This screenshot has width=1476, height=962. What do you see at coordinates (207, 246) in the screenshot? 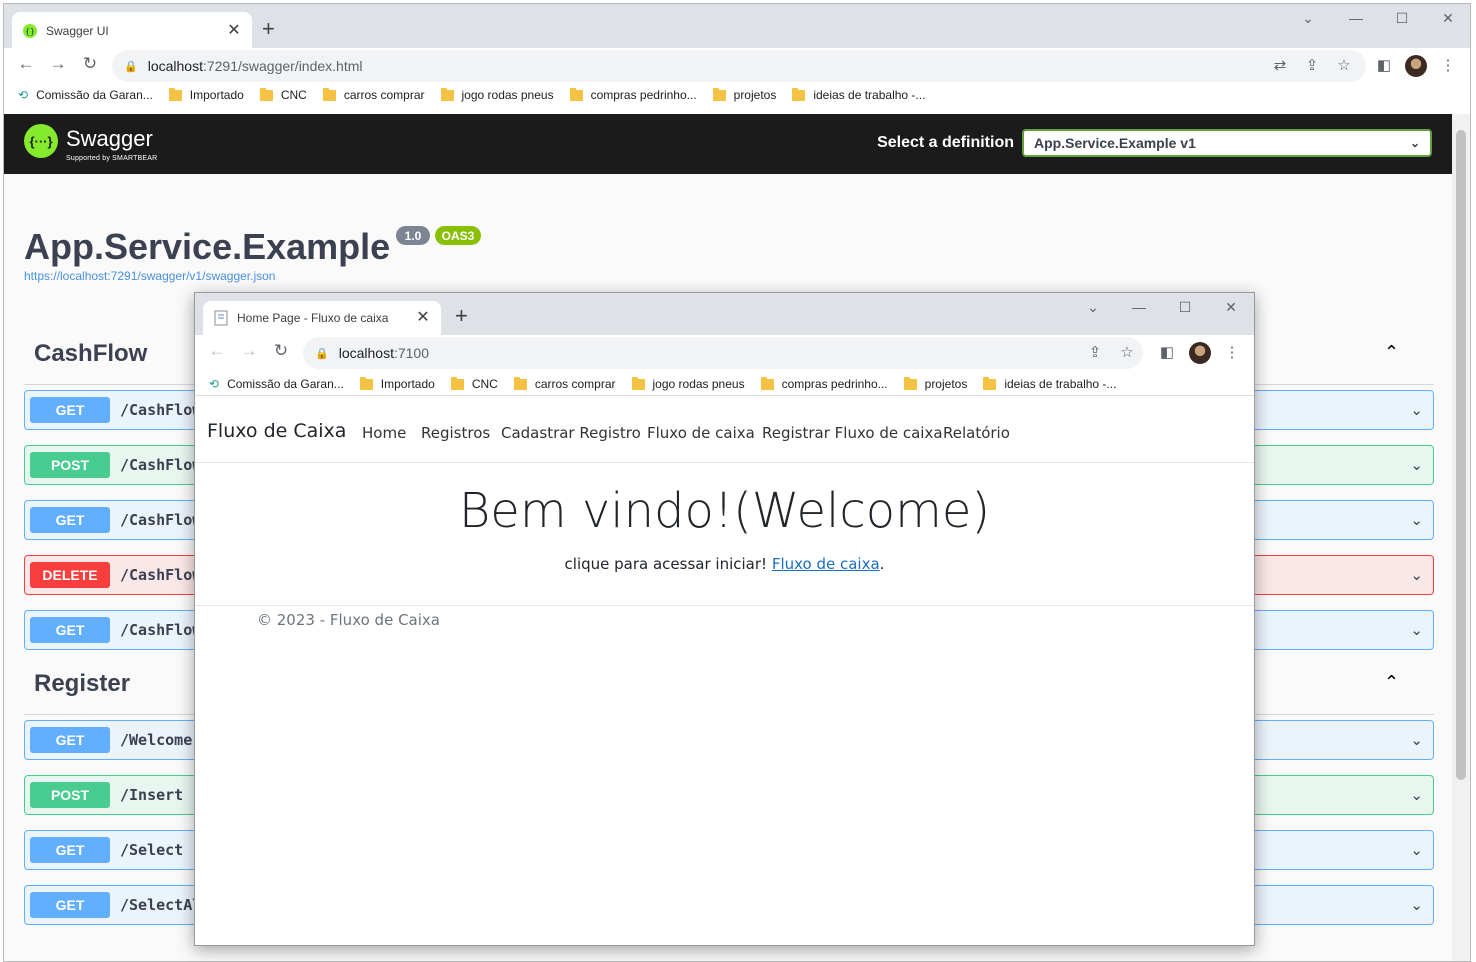
I see `api-title: App.Service.Example` at bounding box center [207, 246].